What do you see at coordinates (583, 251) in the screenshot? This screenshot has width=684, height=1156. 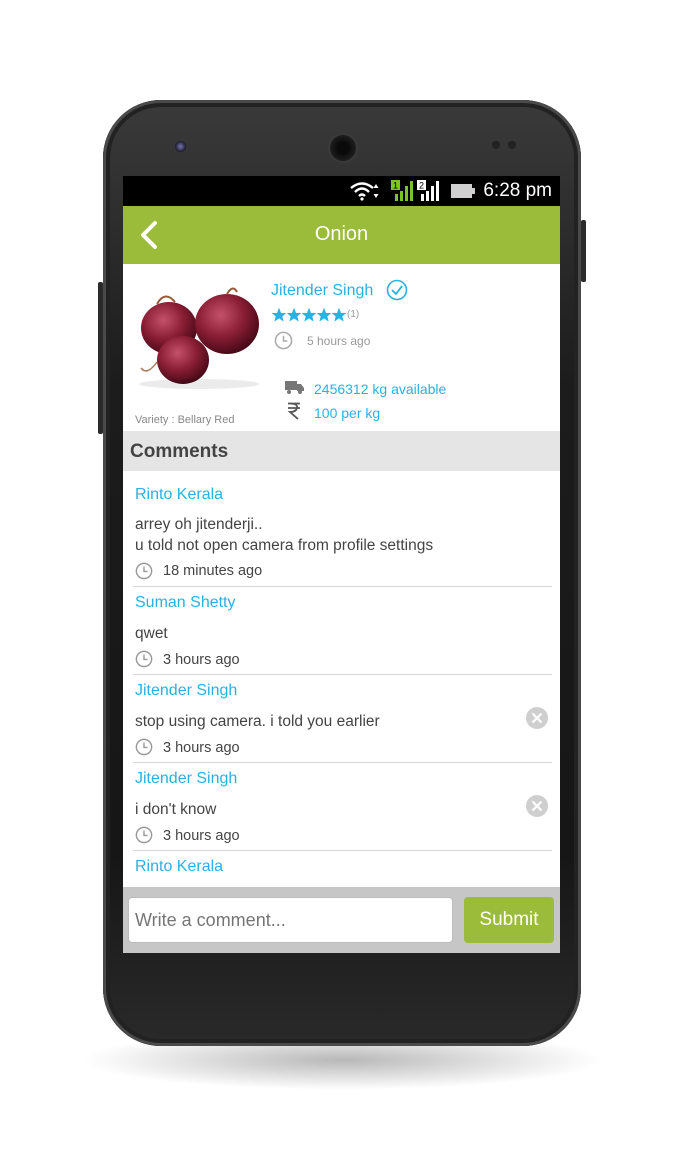 I see `power-button` at bounding box center [583, 251].